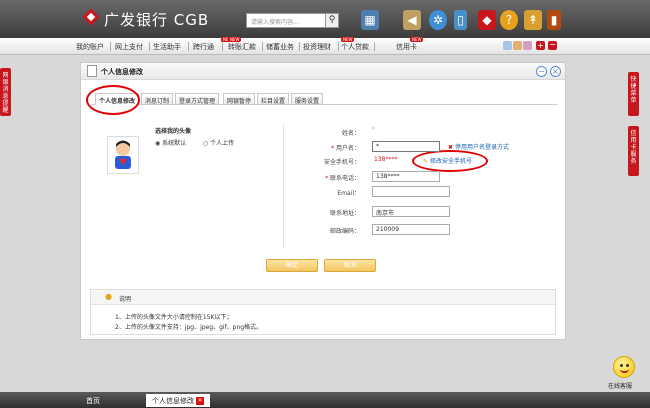 The image size is (650, 408). Describe the element at coordinates (123, 155) in the screenshot. I see `avatar` at that location.